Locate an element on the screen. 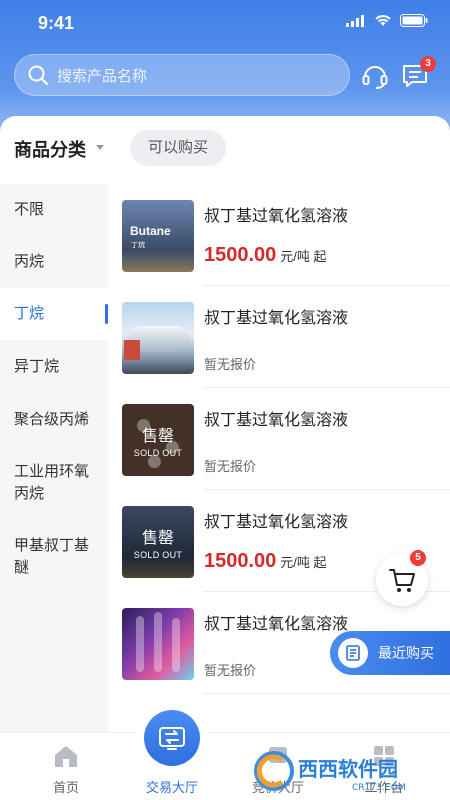 The width and height of the screenshot is (450, 800). category-item-active: 丁烷 is located at coordinates (54, 314).